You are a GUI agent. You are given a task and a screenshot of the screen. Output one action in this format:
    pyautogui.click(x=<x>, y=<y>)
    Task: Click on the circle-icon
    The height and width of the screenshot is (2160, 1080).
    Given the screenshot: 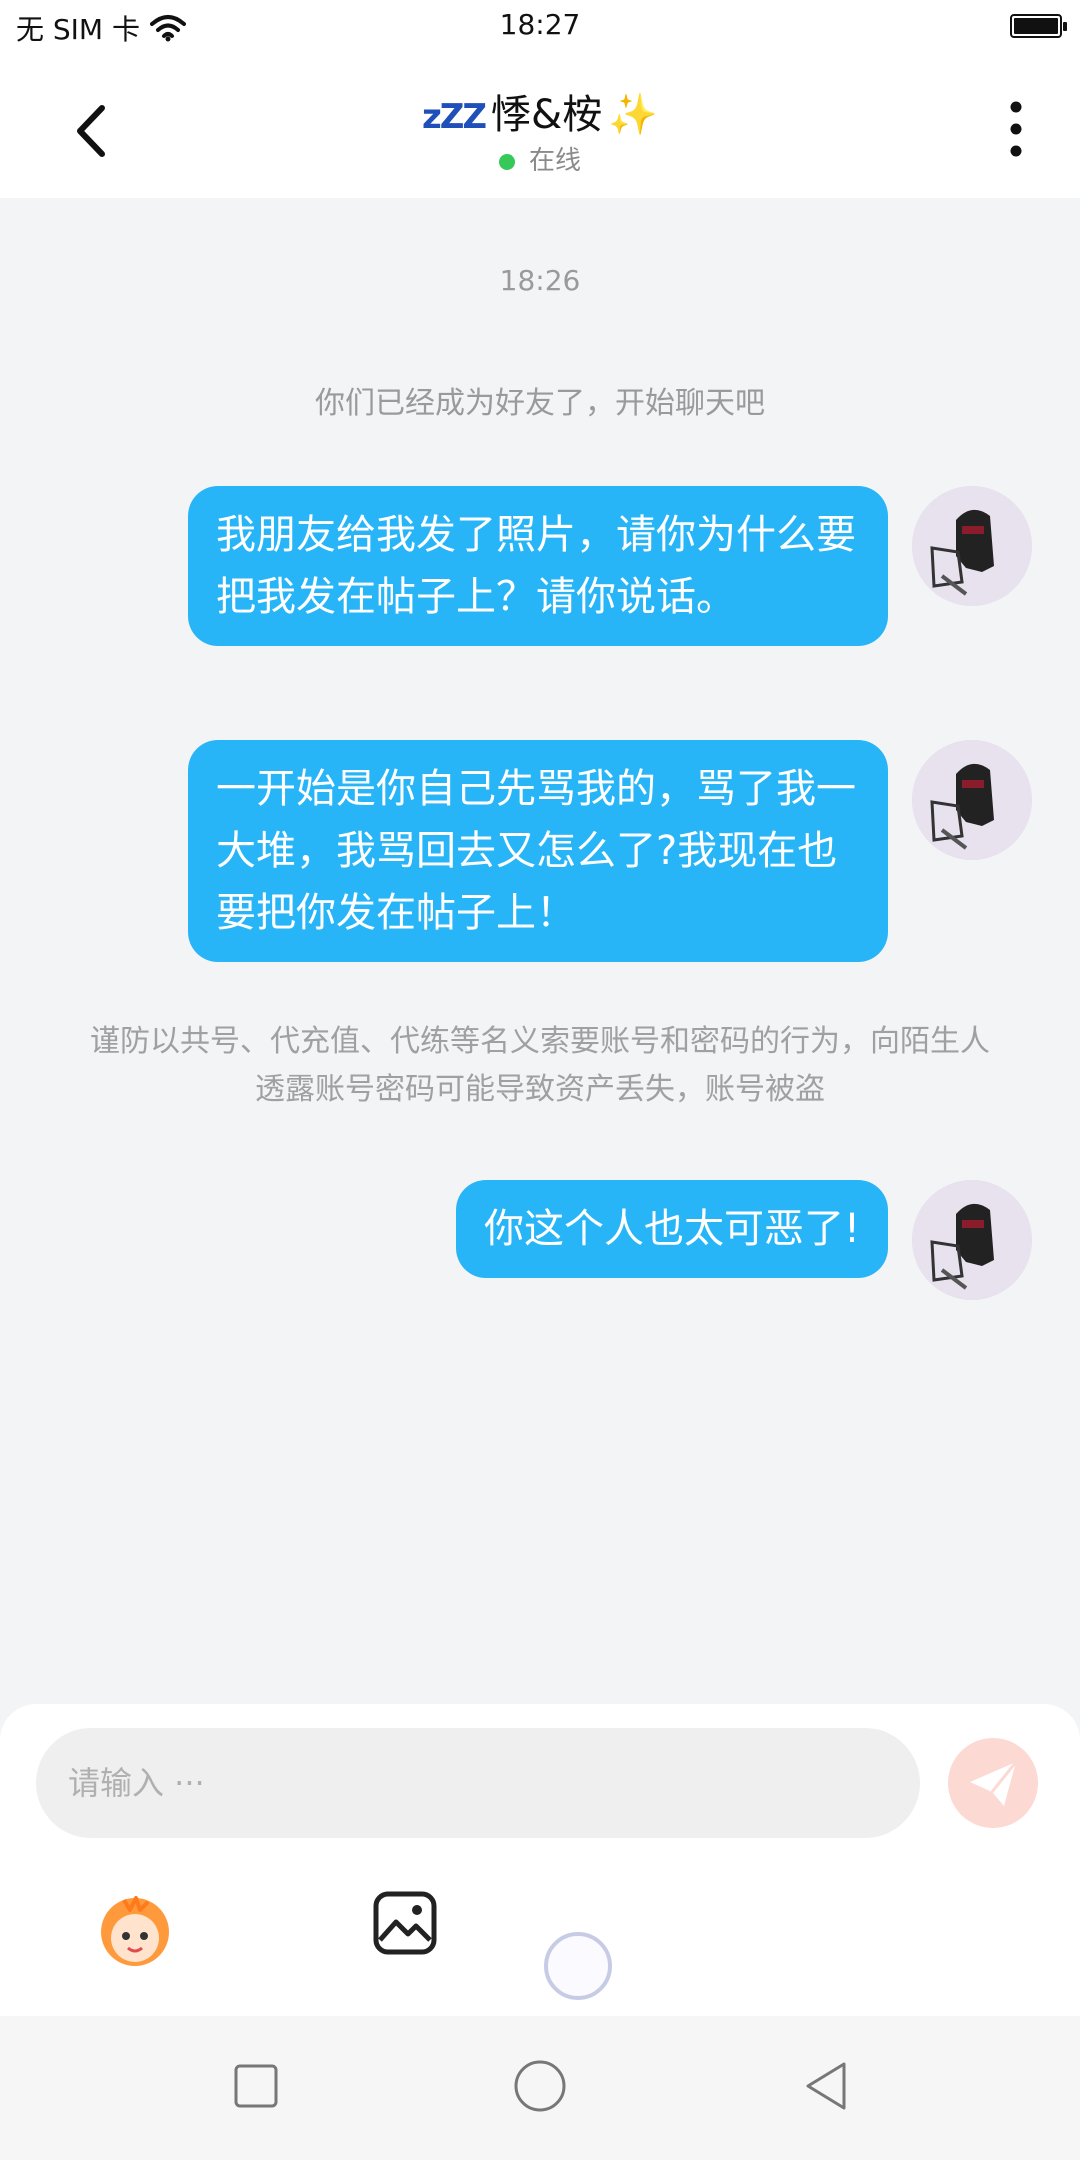 What is the action you would take?
    pyautogui.click(x=540, y=2086)
    